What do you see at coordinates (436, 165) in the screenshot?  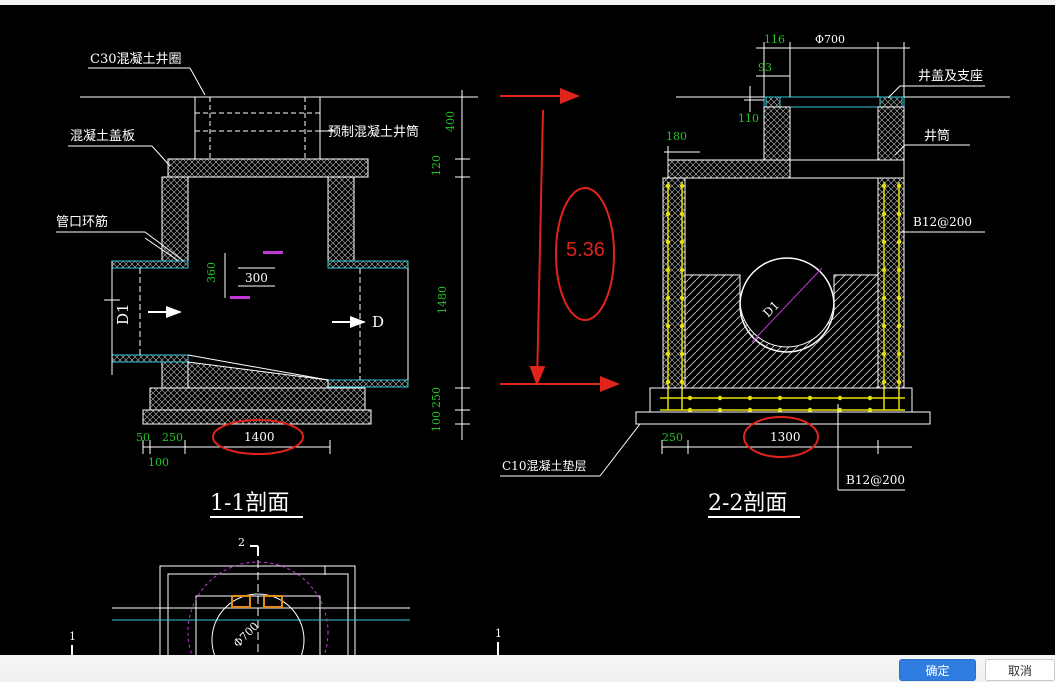 I see `dim-120: 120` at bounding box center [436, 165].